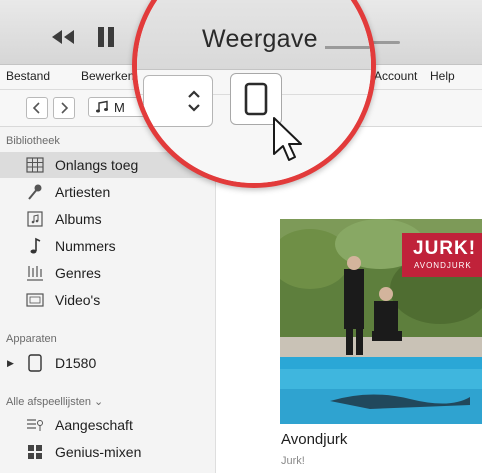  I want to click on genres-icon, so click(35, 273).